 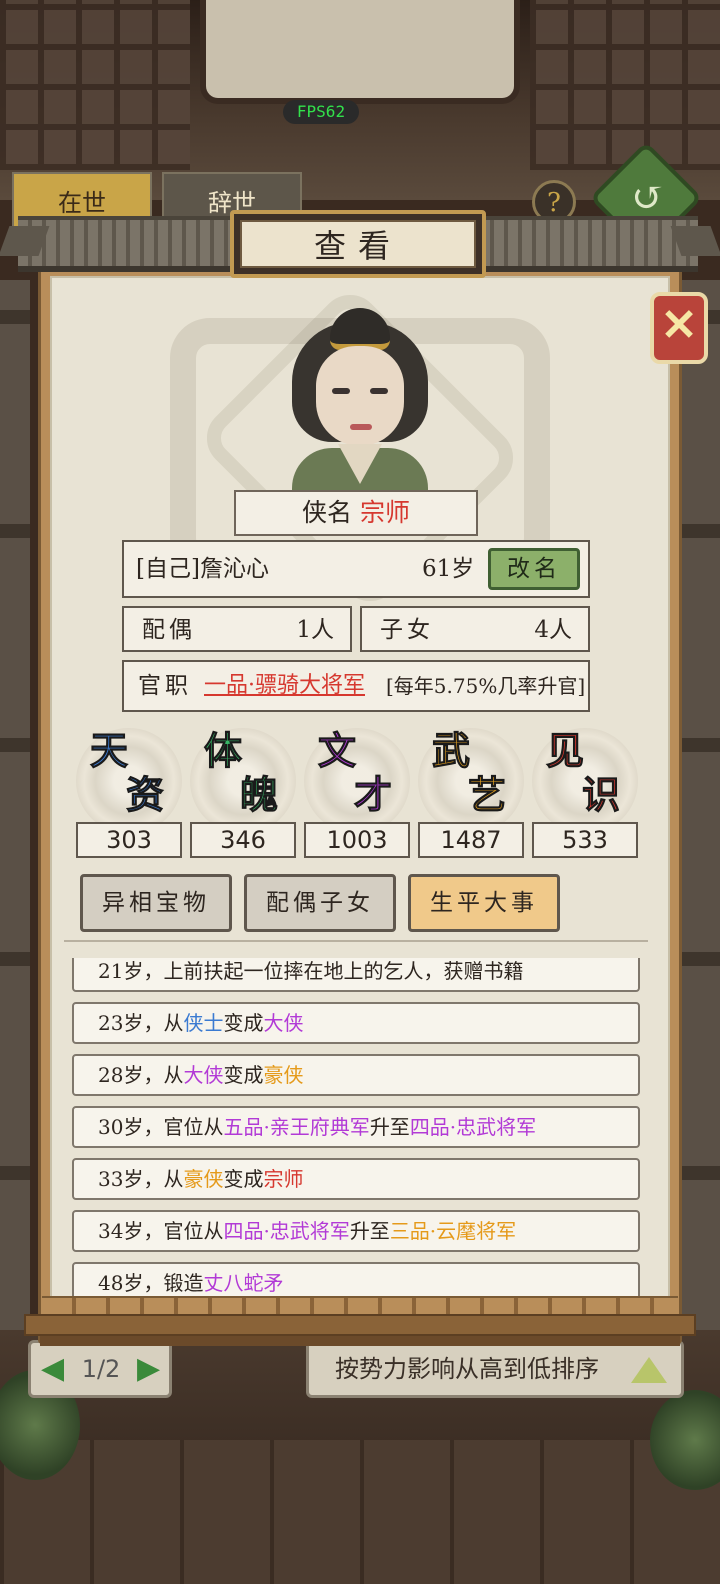 I want to click on attribute-value: 1003, so click(x=357, y=840).